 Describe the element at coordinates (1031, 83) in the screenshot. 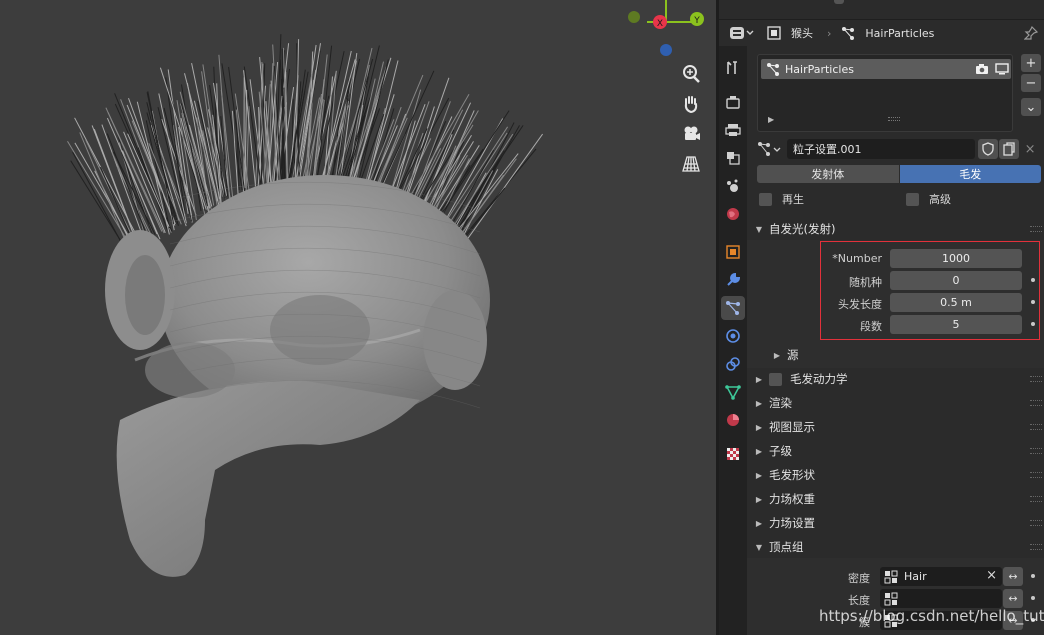

I see `remove-particle-system-button: −` at that location.